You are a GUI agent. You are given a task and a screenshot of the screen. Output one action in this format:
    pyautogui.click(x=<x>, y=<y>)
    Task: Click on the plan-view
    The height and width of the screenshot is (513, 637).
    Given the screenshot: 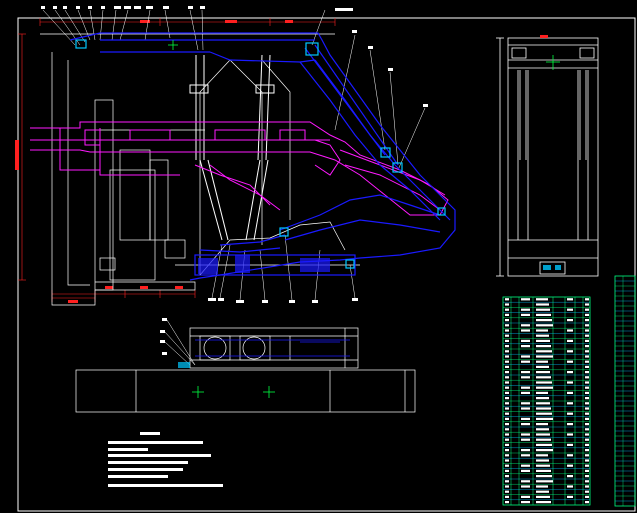 What is the action you would take?
    pyautogui.click(x=245, y=365)
    